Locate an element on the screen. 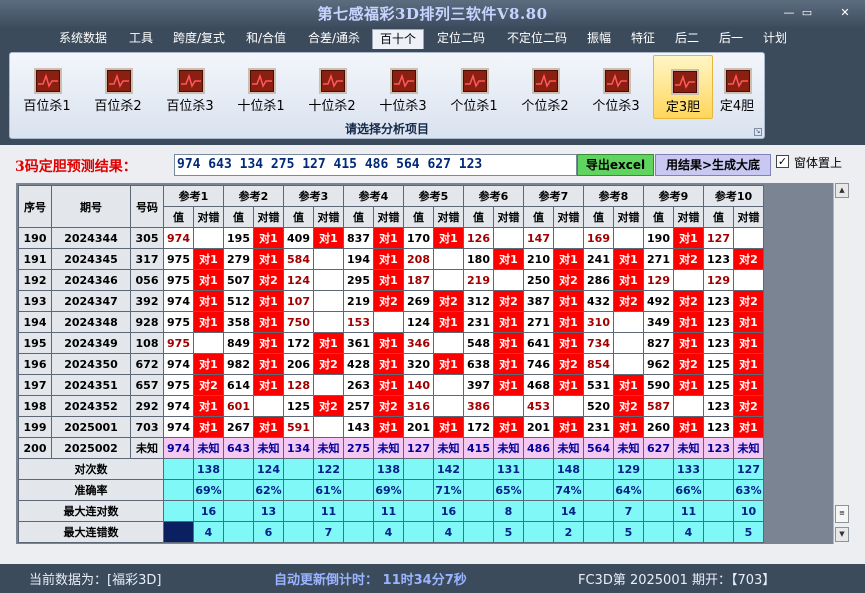  expand-icon: ↘ is located at coordinates (758, 132).